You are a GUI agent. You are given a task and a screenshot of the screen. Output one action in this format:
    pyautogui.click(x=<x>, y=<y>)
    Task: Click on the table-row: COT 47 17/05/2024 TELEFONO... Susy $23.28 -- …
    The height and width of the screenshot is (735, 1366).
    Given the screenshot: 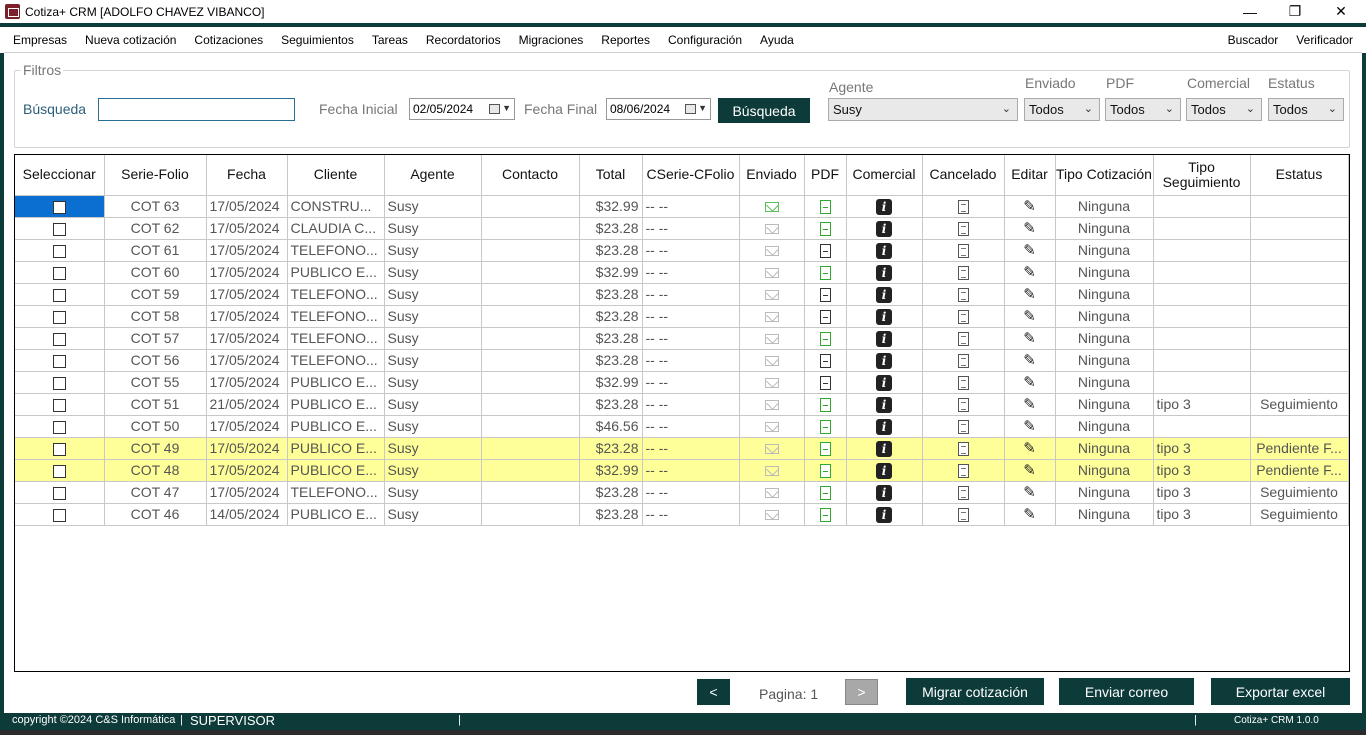 What is the action you would take?
    pyautogui.click(x=682, y=492)
    